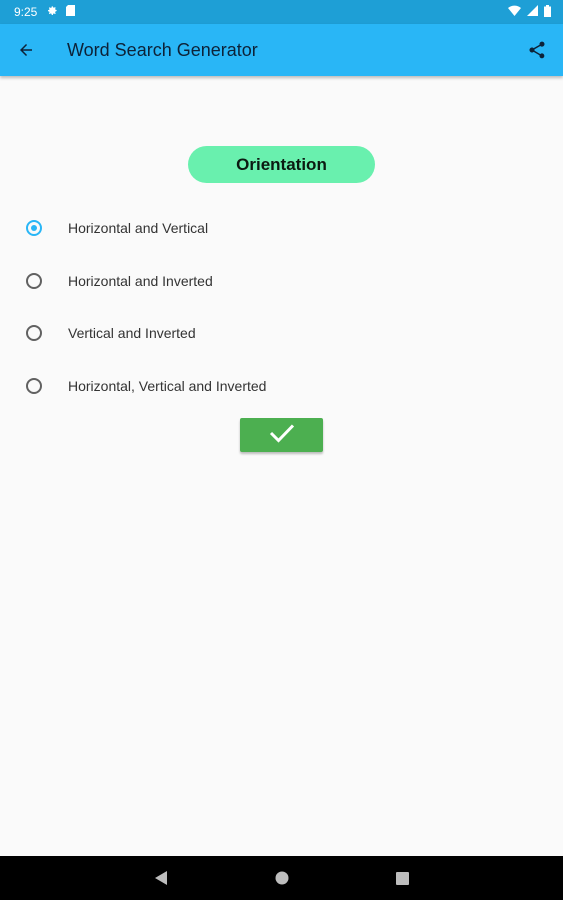  Describe the element at coordinates (138, 228) in the screenshot. I see `option-label: Horizontal and Vertical` at that location.